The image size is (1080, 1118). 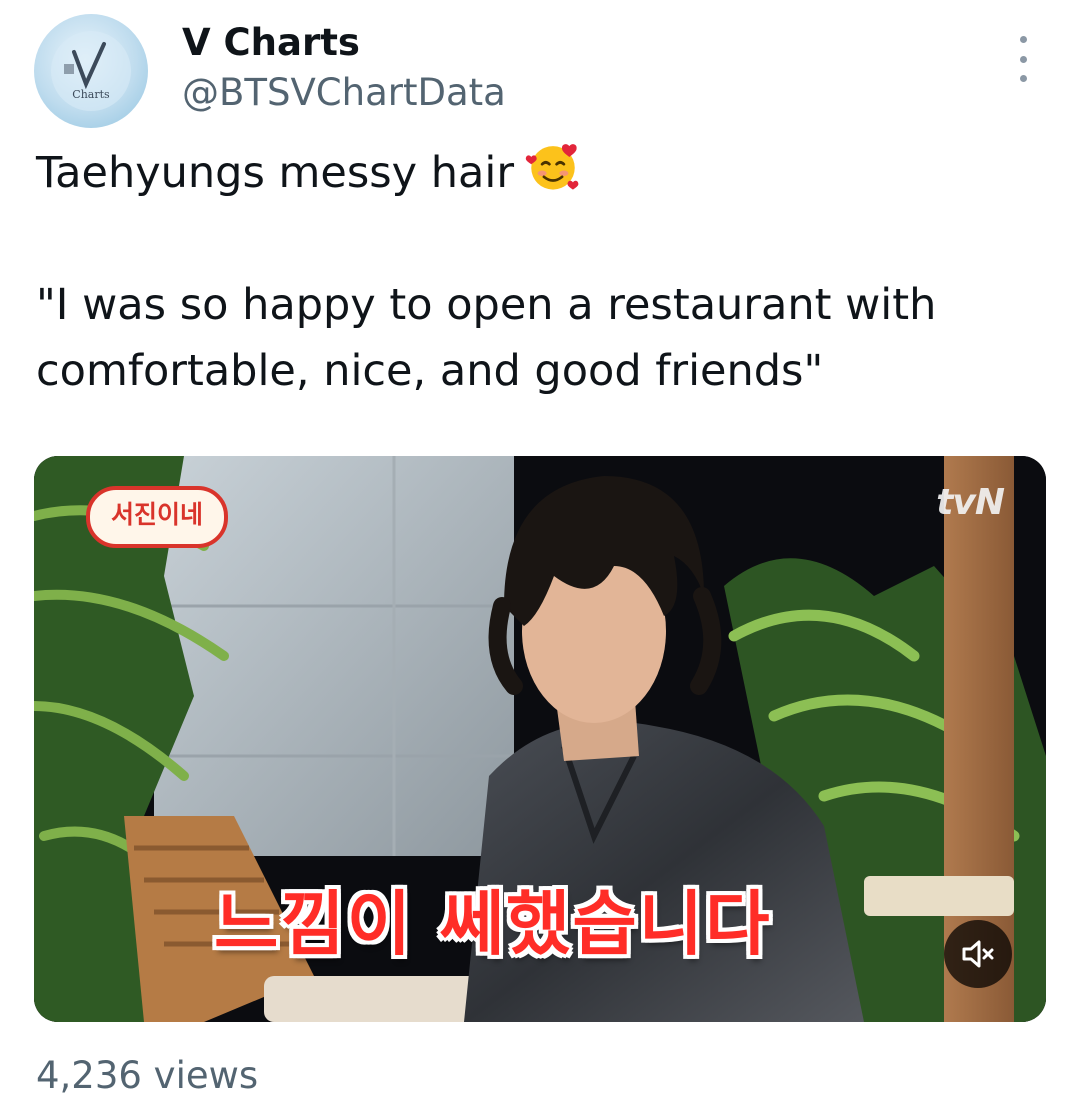 What do you see at coordinates (147, 1075) in the screenshot?
I see `view-count: 4,236 views` at bounding box center [147, 1075].